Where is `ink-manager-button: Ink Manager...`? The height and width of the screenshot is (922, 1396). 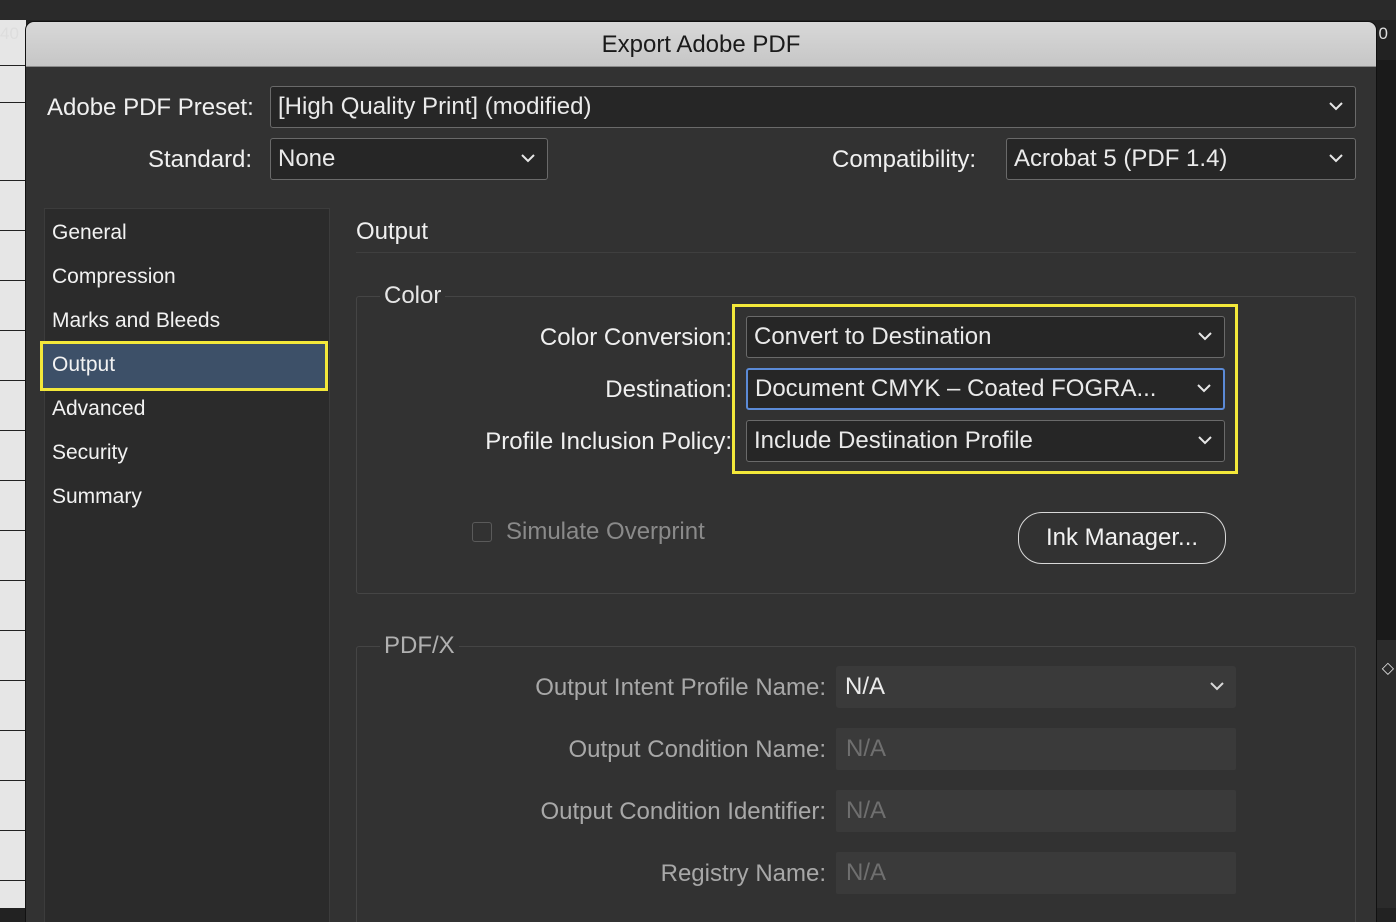 ink-manager-button: Ink Manager... is located at coordinates (1122, 538).